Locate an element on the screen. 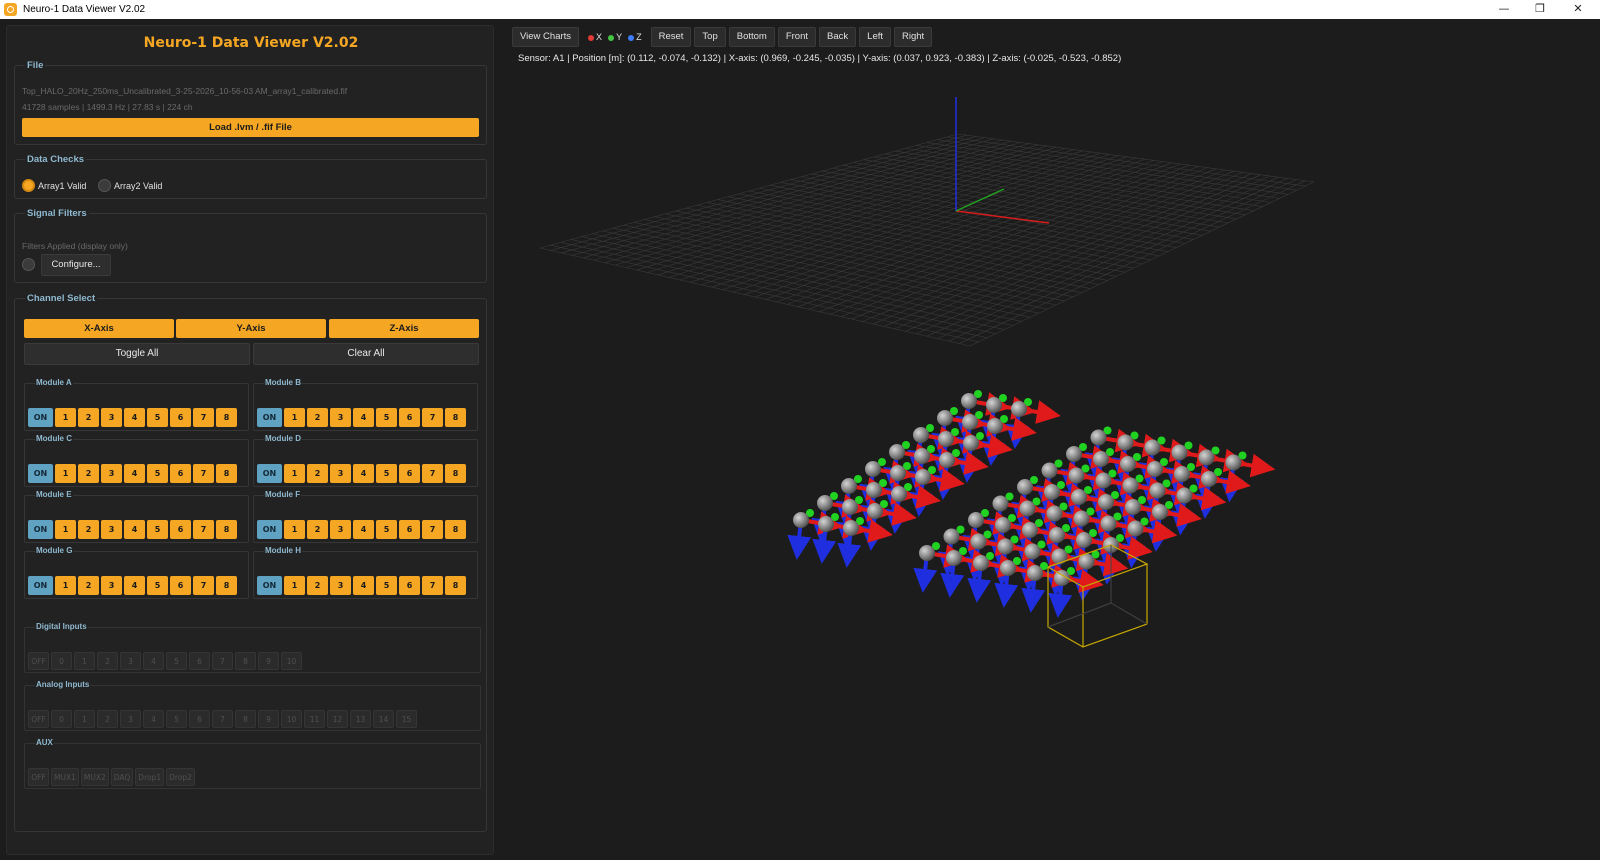 The height and width of the screenshot is (860, 1600). load-file-button: Load .lvm / .fif File is located at coordinates (250, 127).